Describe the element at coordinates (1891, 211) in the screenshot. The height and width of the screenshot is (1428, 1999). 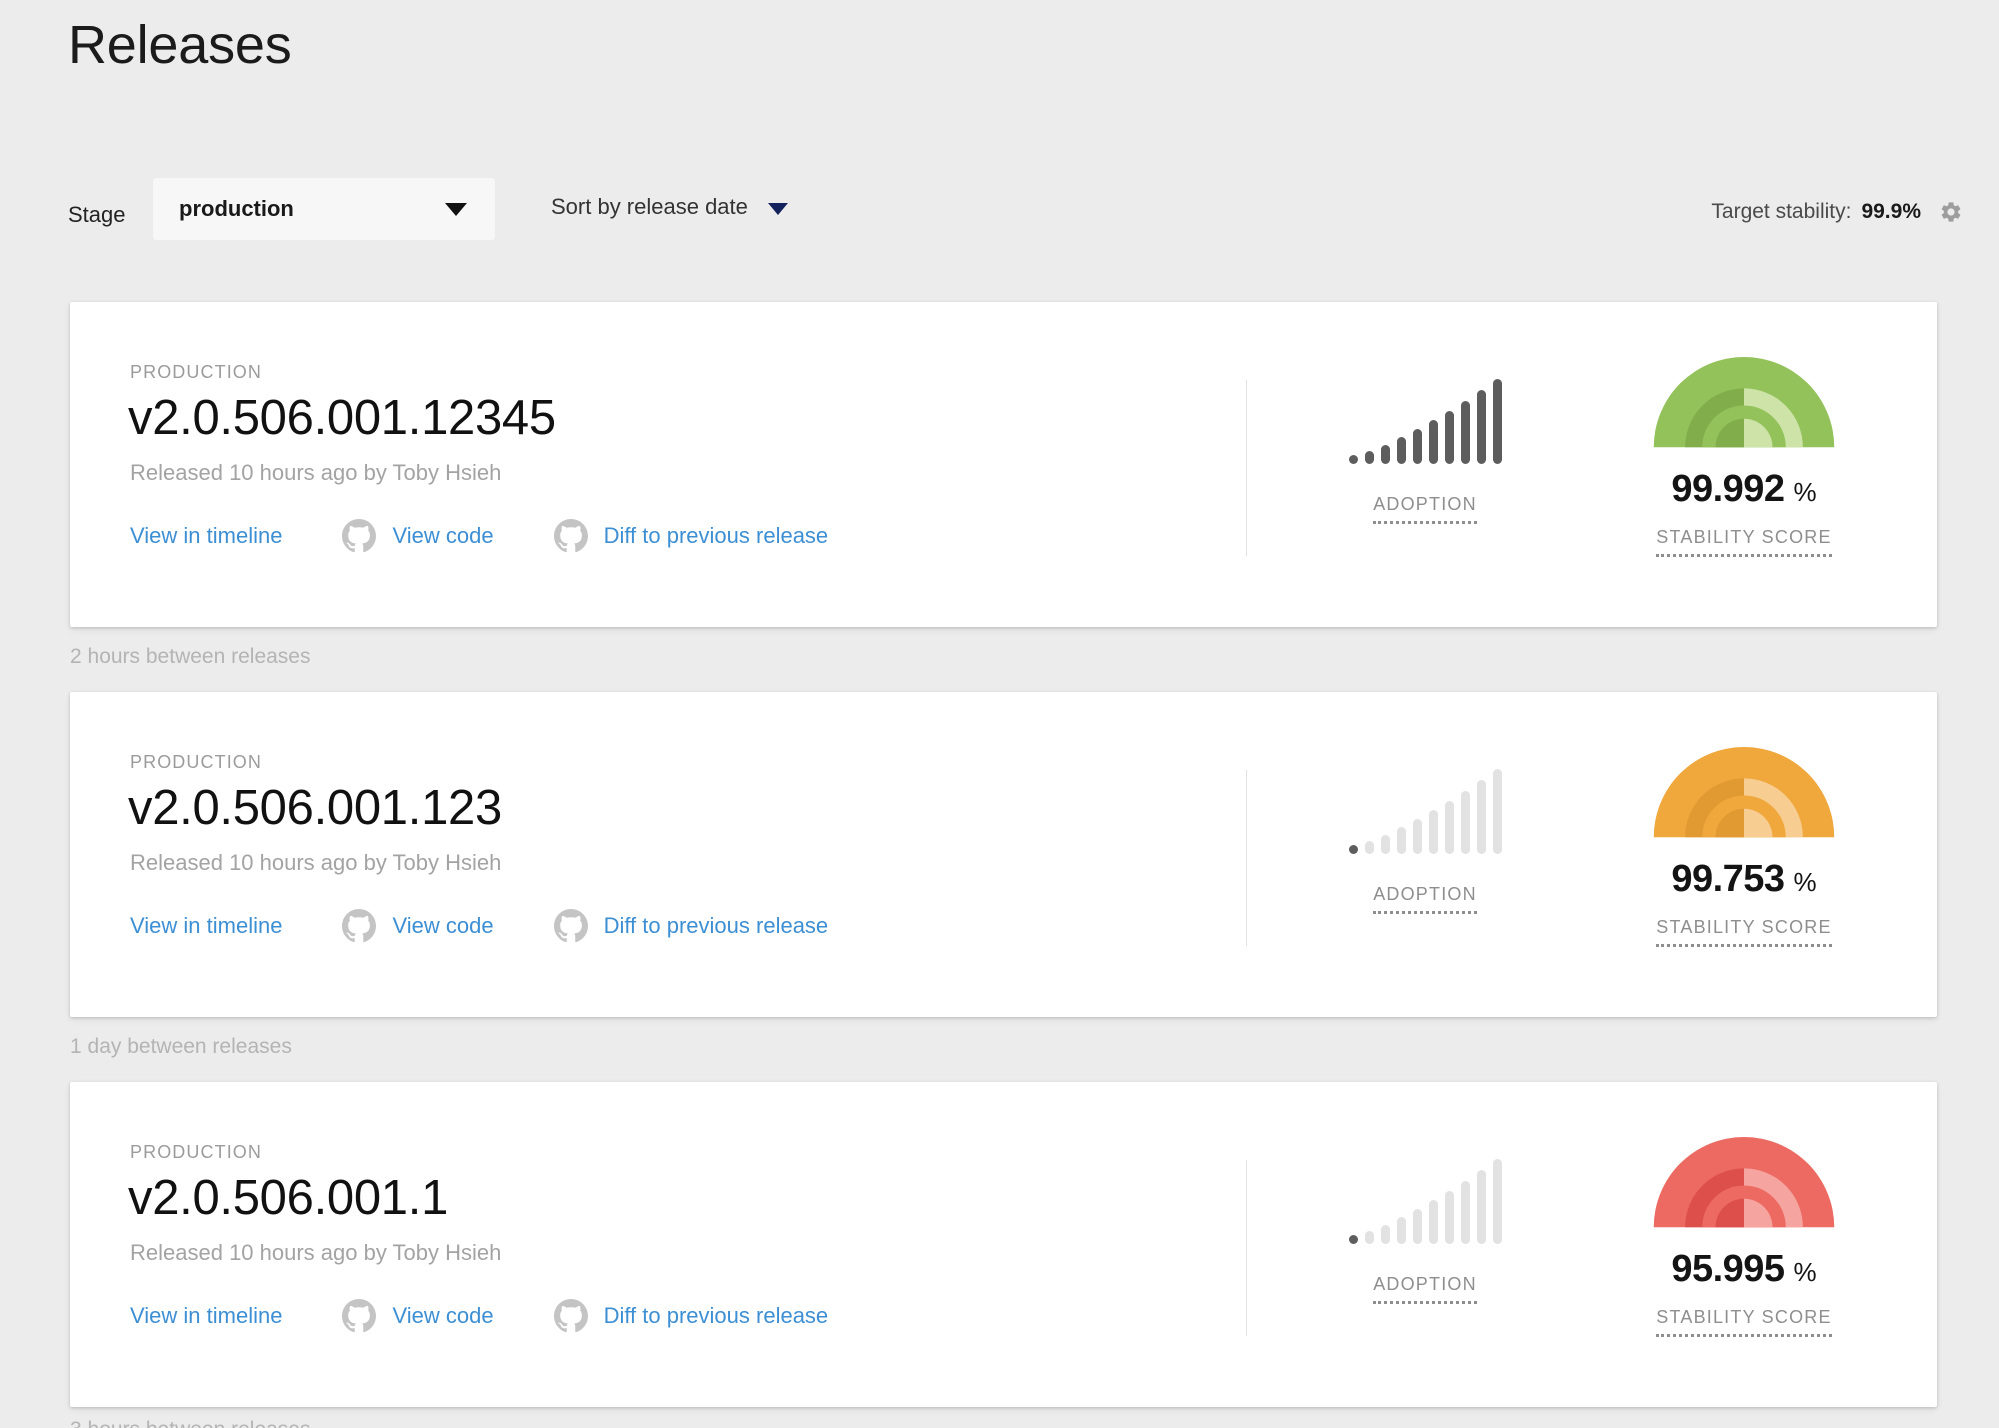
I see `target-stability-value: 99.9%` at that location.